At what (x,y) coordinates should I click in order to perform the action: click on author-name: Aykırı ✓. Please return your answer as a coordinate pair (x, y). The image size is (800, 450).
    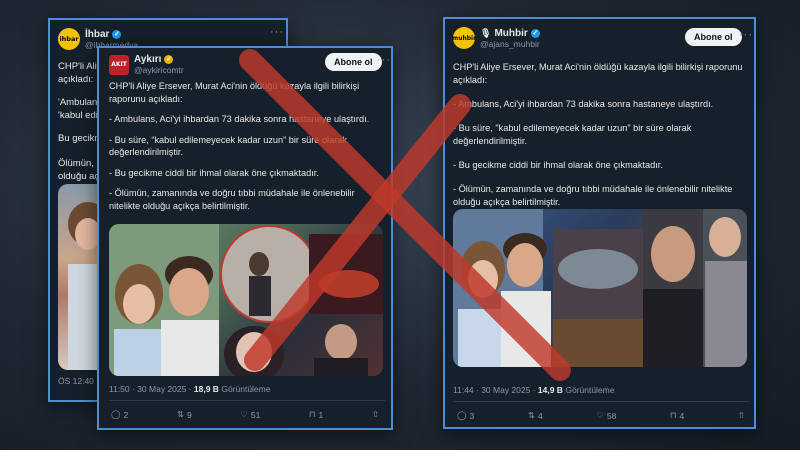
    Looking at the image, I should click on (159, 59).